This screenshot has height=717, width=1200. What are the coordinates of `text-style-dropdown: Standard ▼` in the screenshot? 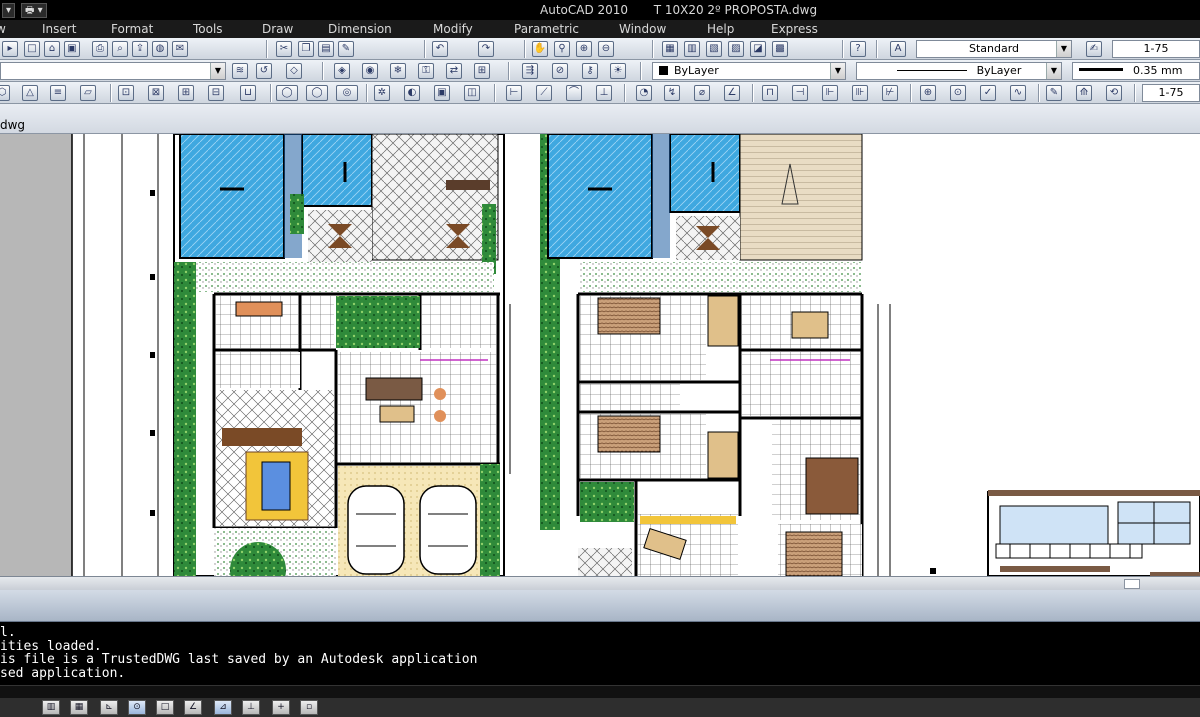 It's located at (994, 49).